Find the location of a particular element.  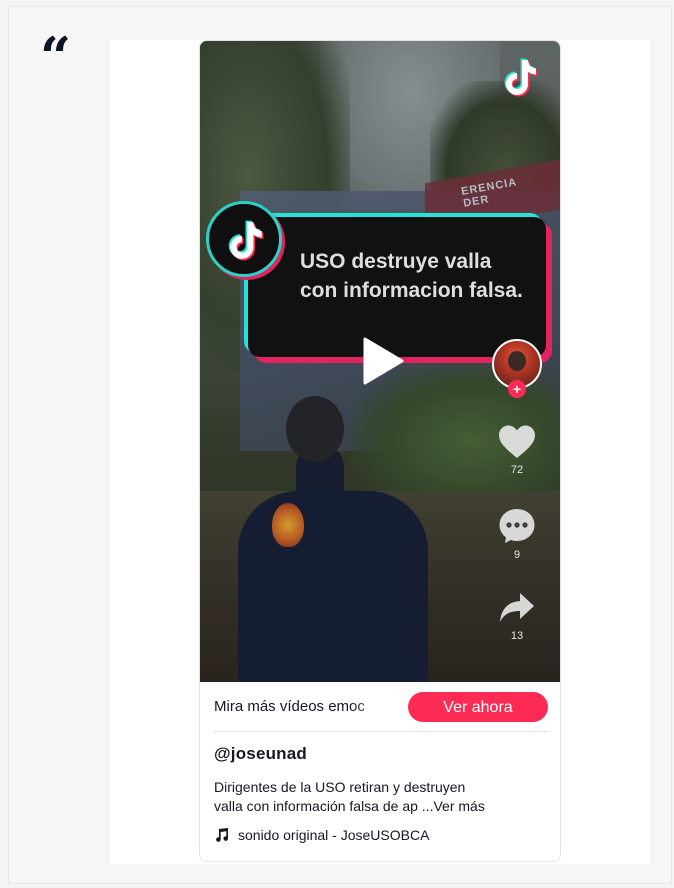

share-button: 13 is located at coordinates (517, 616).